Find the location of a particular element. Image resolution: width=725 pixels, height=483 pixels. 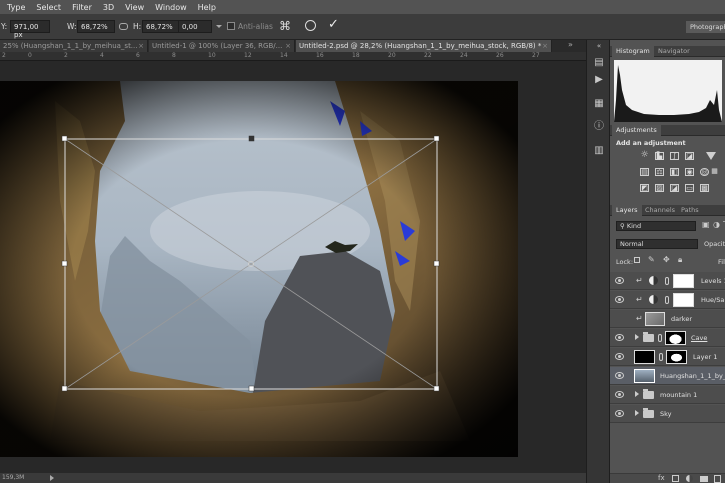

threshold-icon: ◪ is located at coordinates (674, 188).